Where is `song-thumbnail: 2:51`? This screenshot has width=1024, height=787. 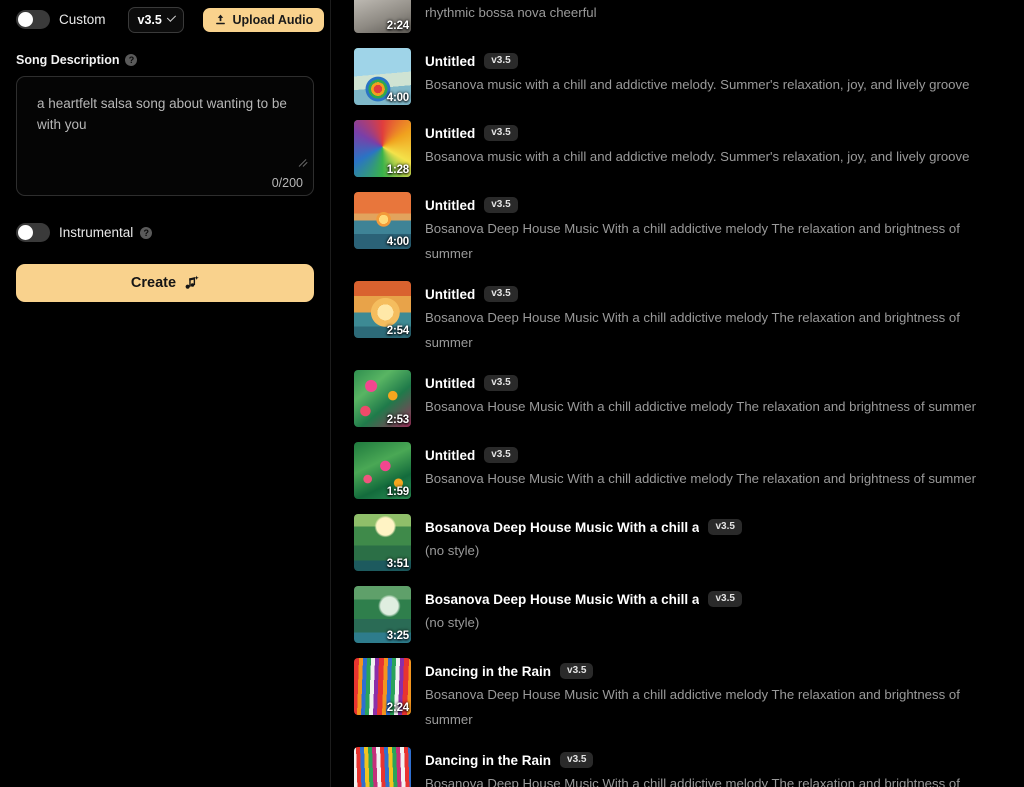 song-thumbnail: 2:51 is located at coordinates (382, 767).